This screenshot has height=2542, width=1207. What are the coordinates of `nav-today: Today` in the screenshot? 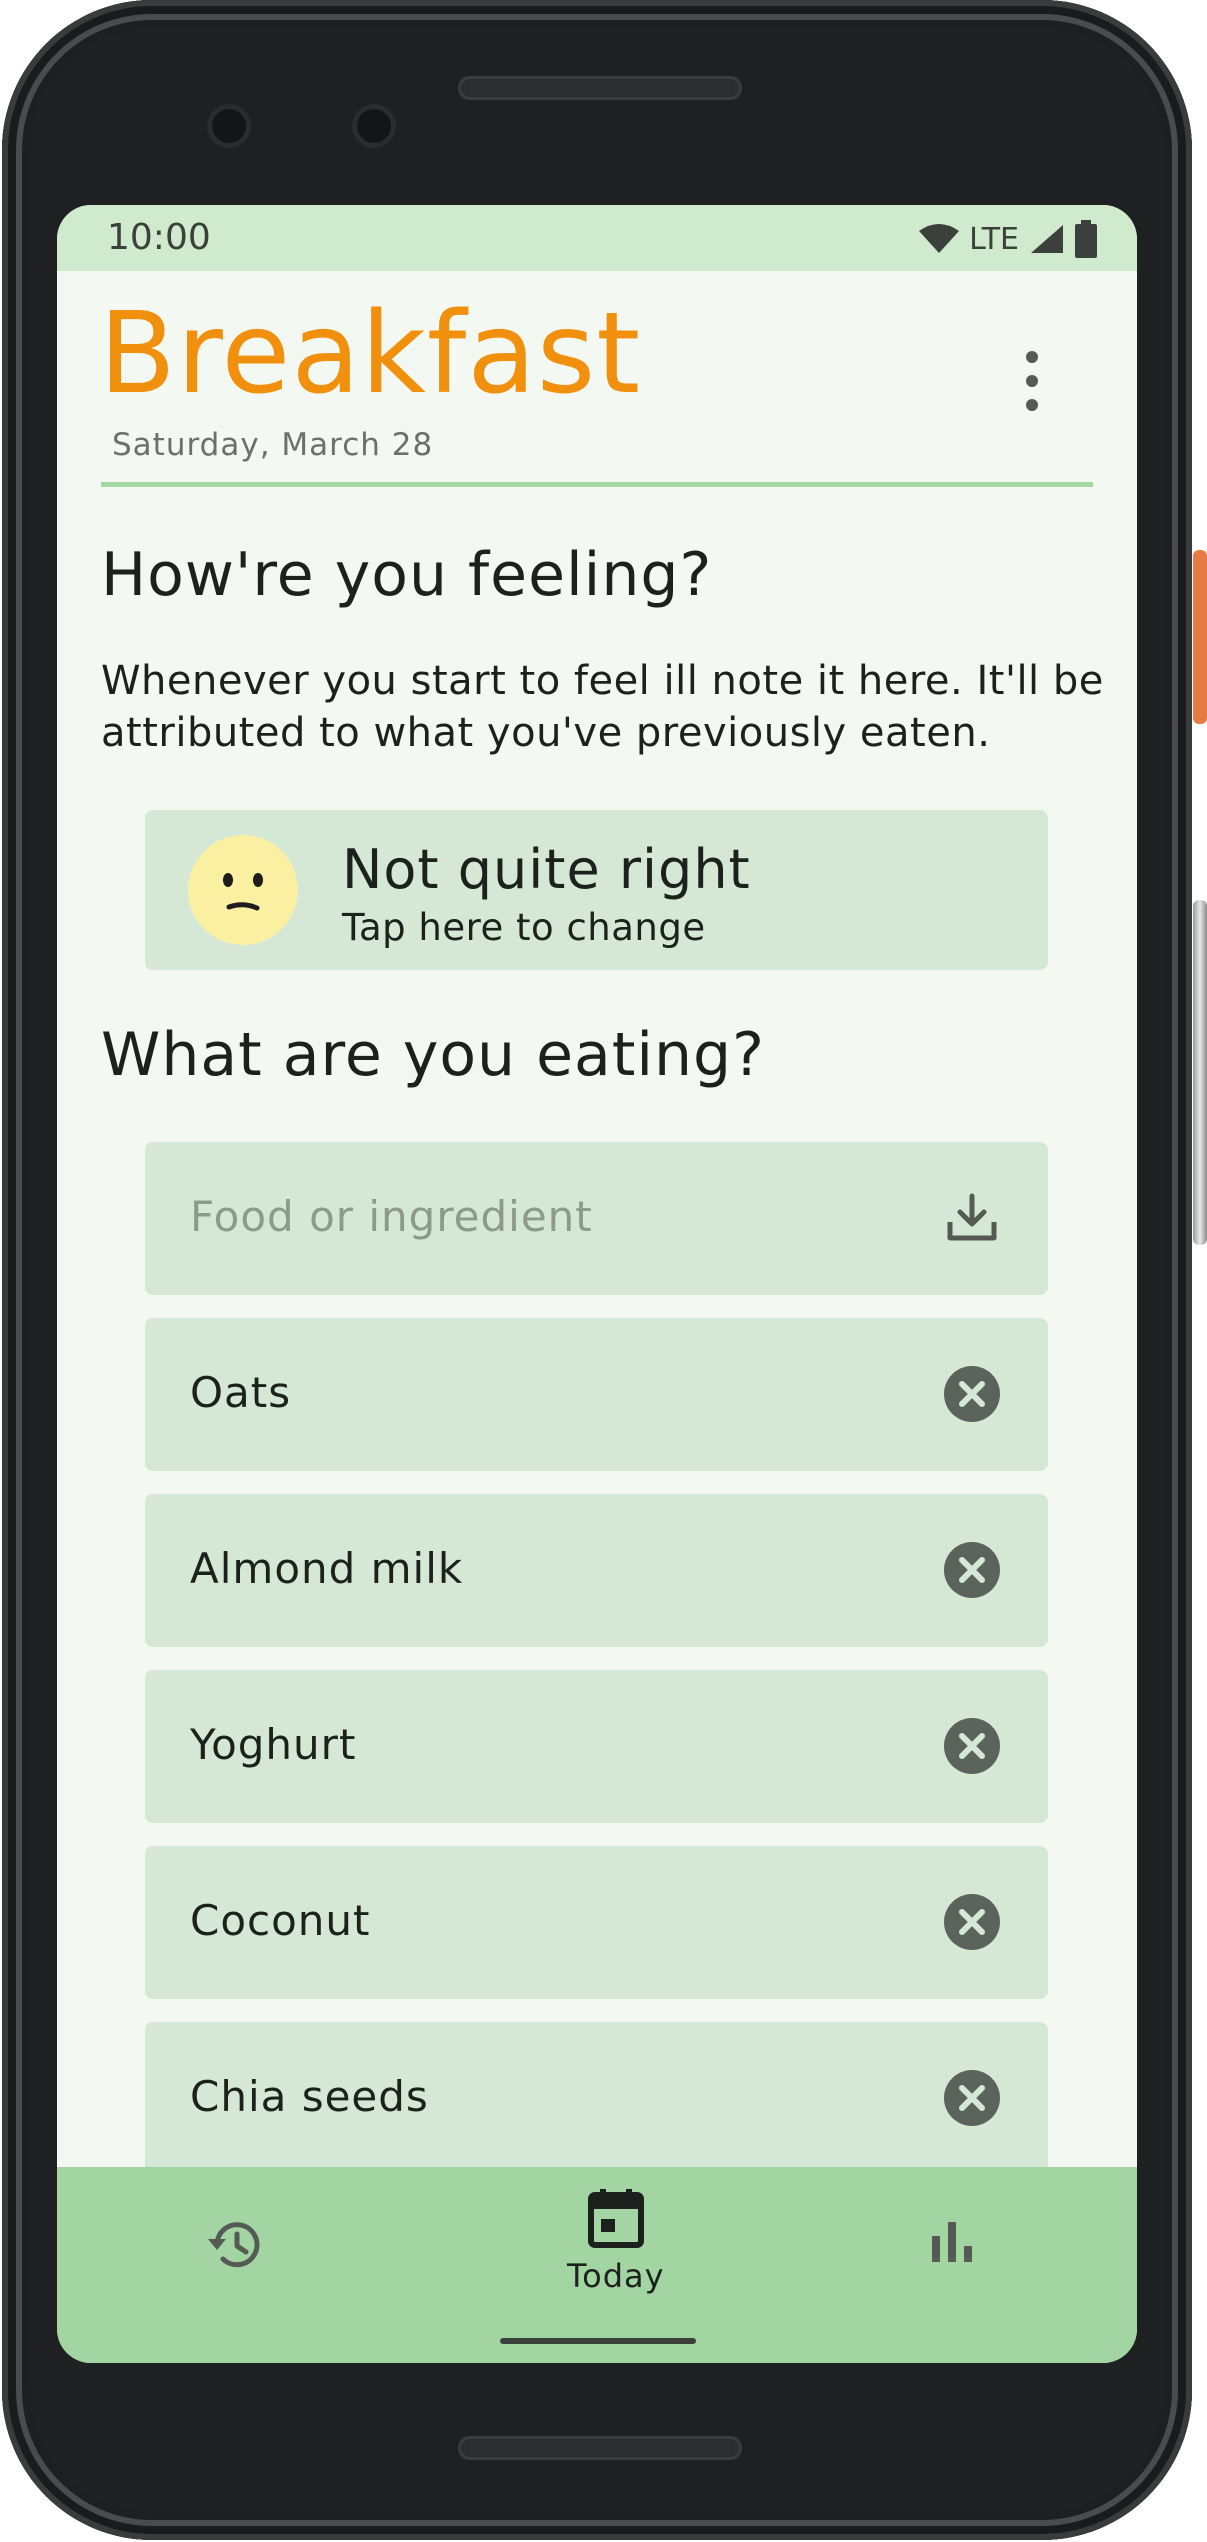 It's located at (616, 2276).